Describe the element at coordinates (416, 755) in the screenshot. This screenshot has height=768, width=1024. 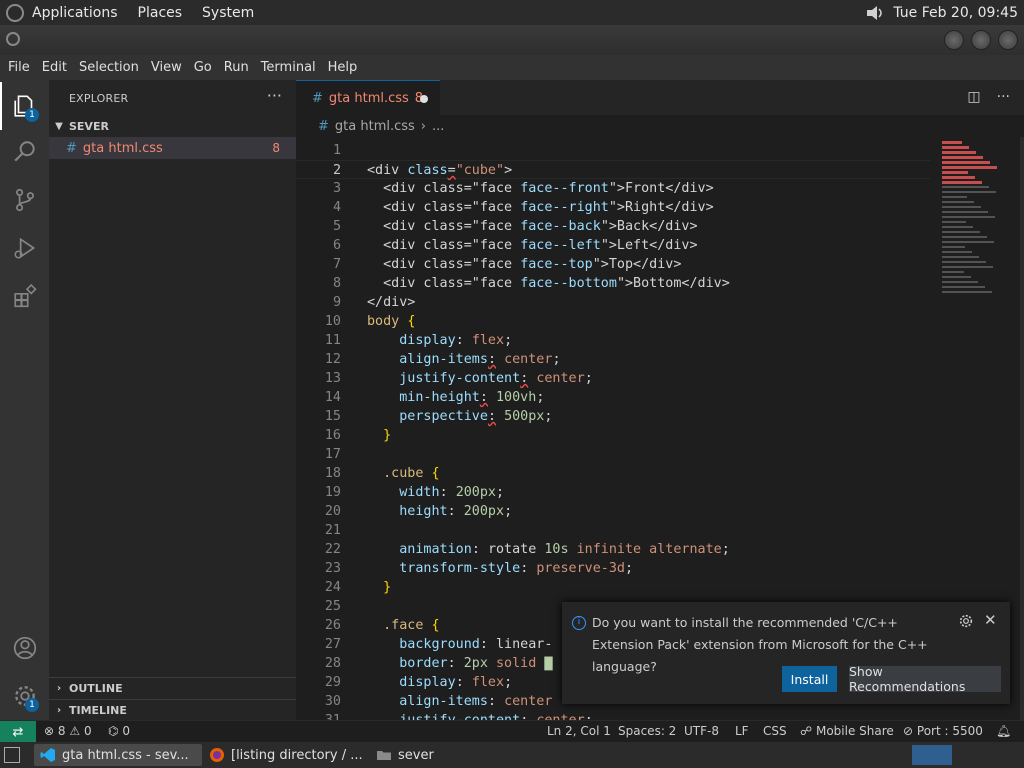
I see `taskbar-item-label: sever` at that location.